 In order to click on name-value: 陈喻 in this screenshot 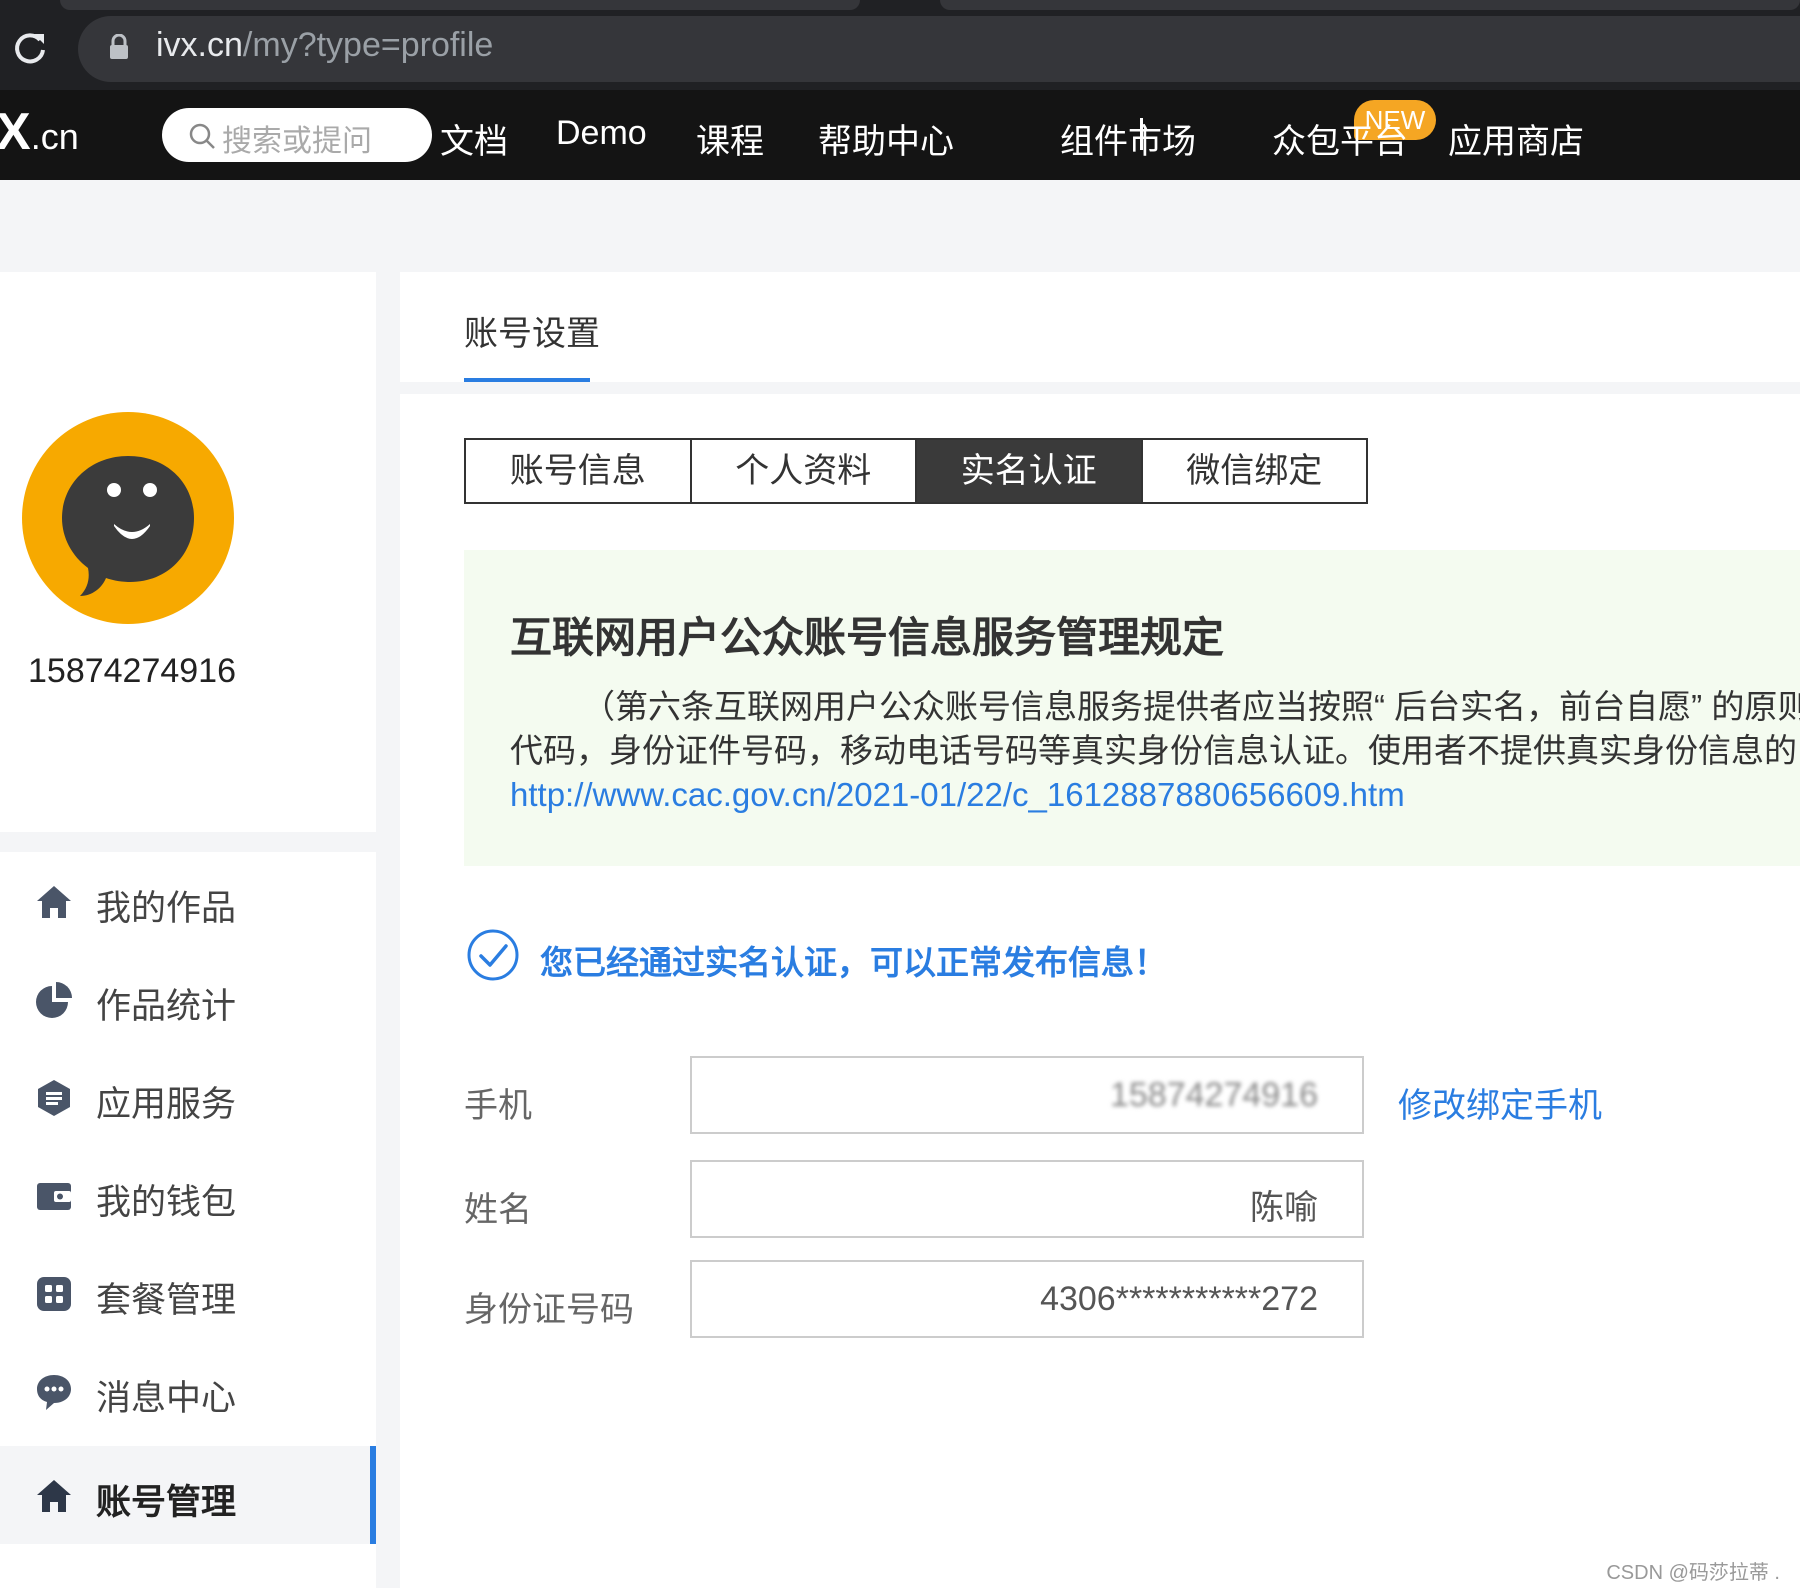, I will do `click(1284, 1208)`.